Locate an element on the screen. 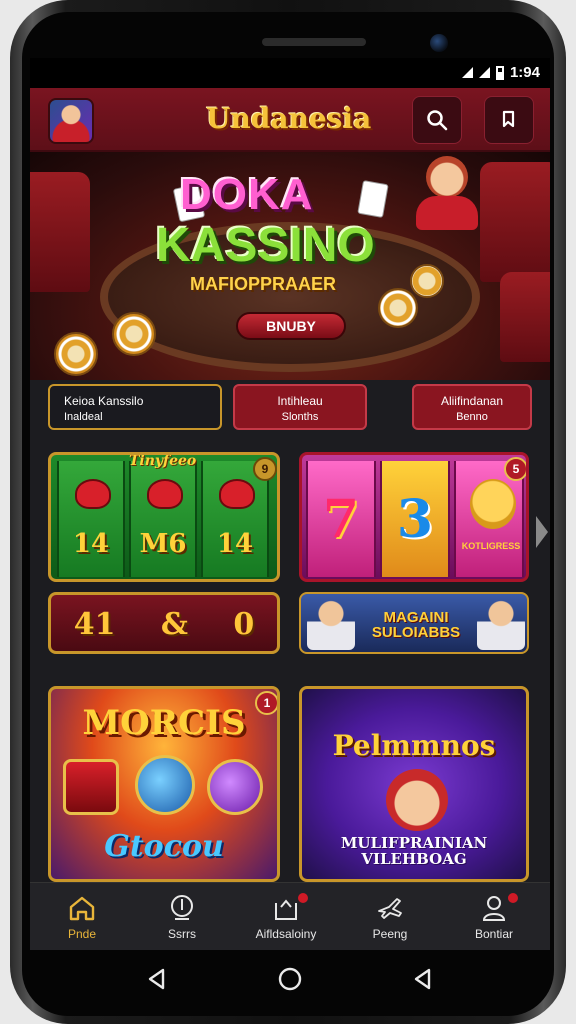 This screenshot has height=1024, width=576. strip-number: 41 is located at coordinates (94, 624).